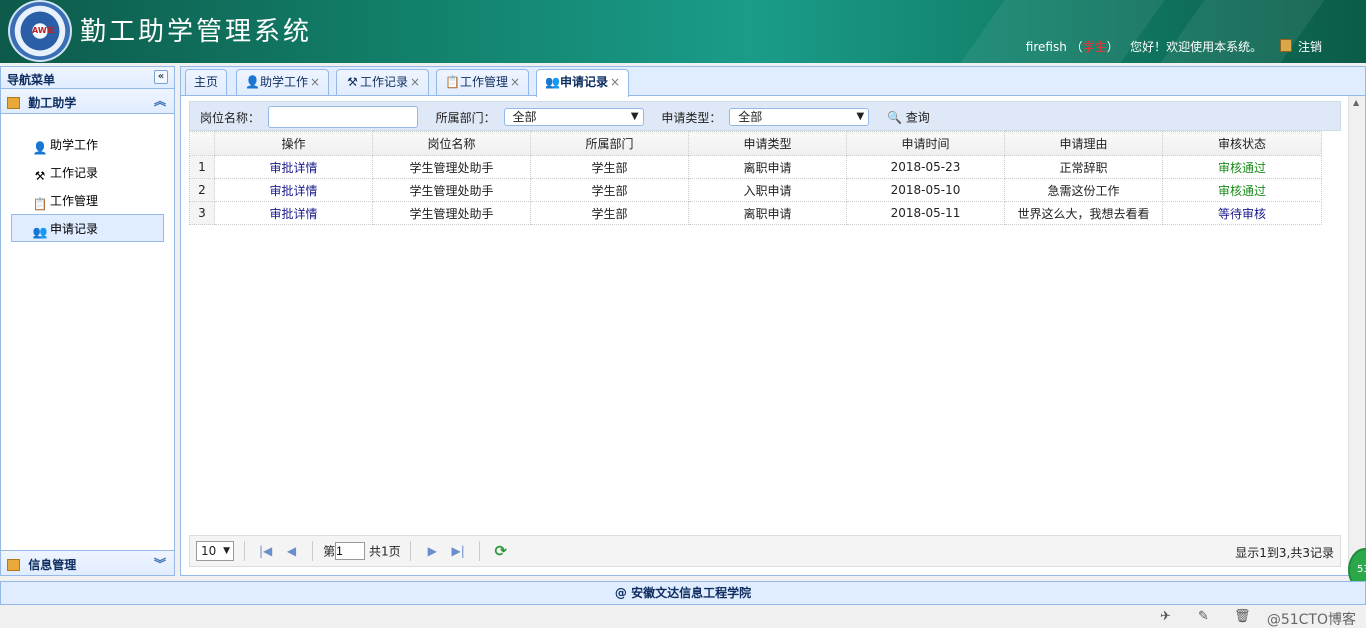  What do you see at coordinates (206, 82) in the screenshot?
I see `tab-home: 主页` at bounding box center [206, 82].